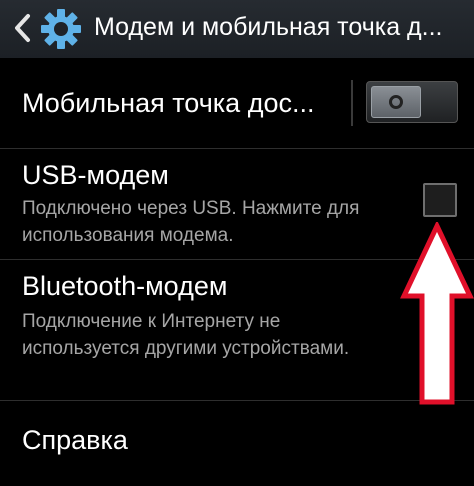 Image resolution: width=474 pixels, height=486 pixels. Describe the element at coordinates (95, 175) in the screenshot. I see `usb-tethering-title: USB-модем` at that location.